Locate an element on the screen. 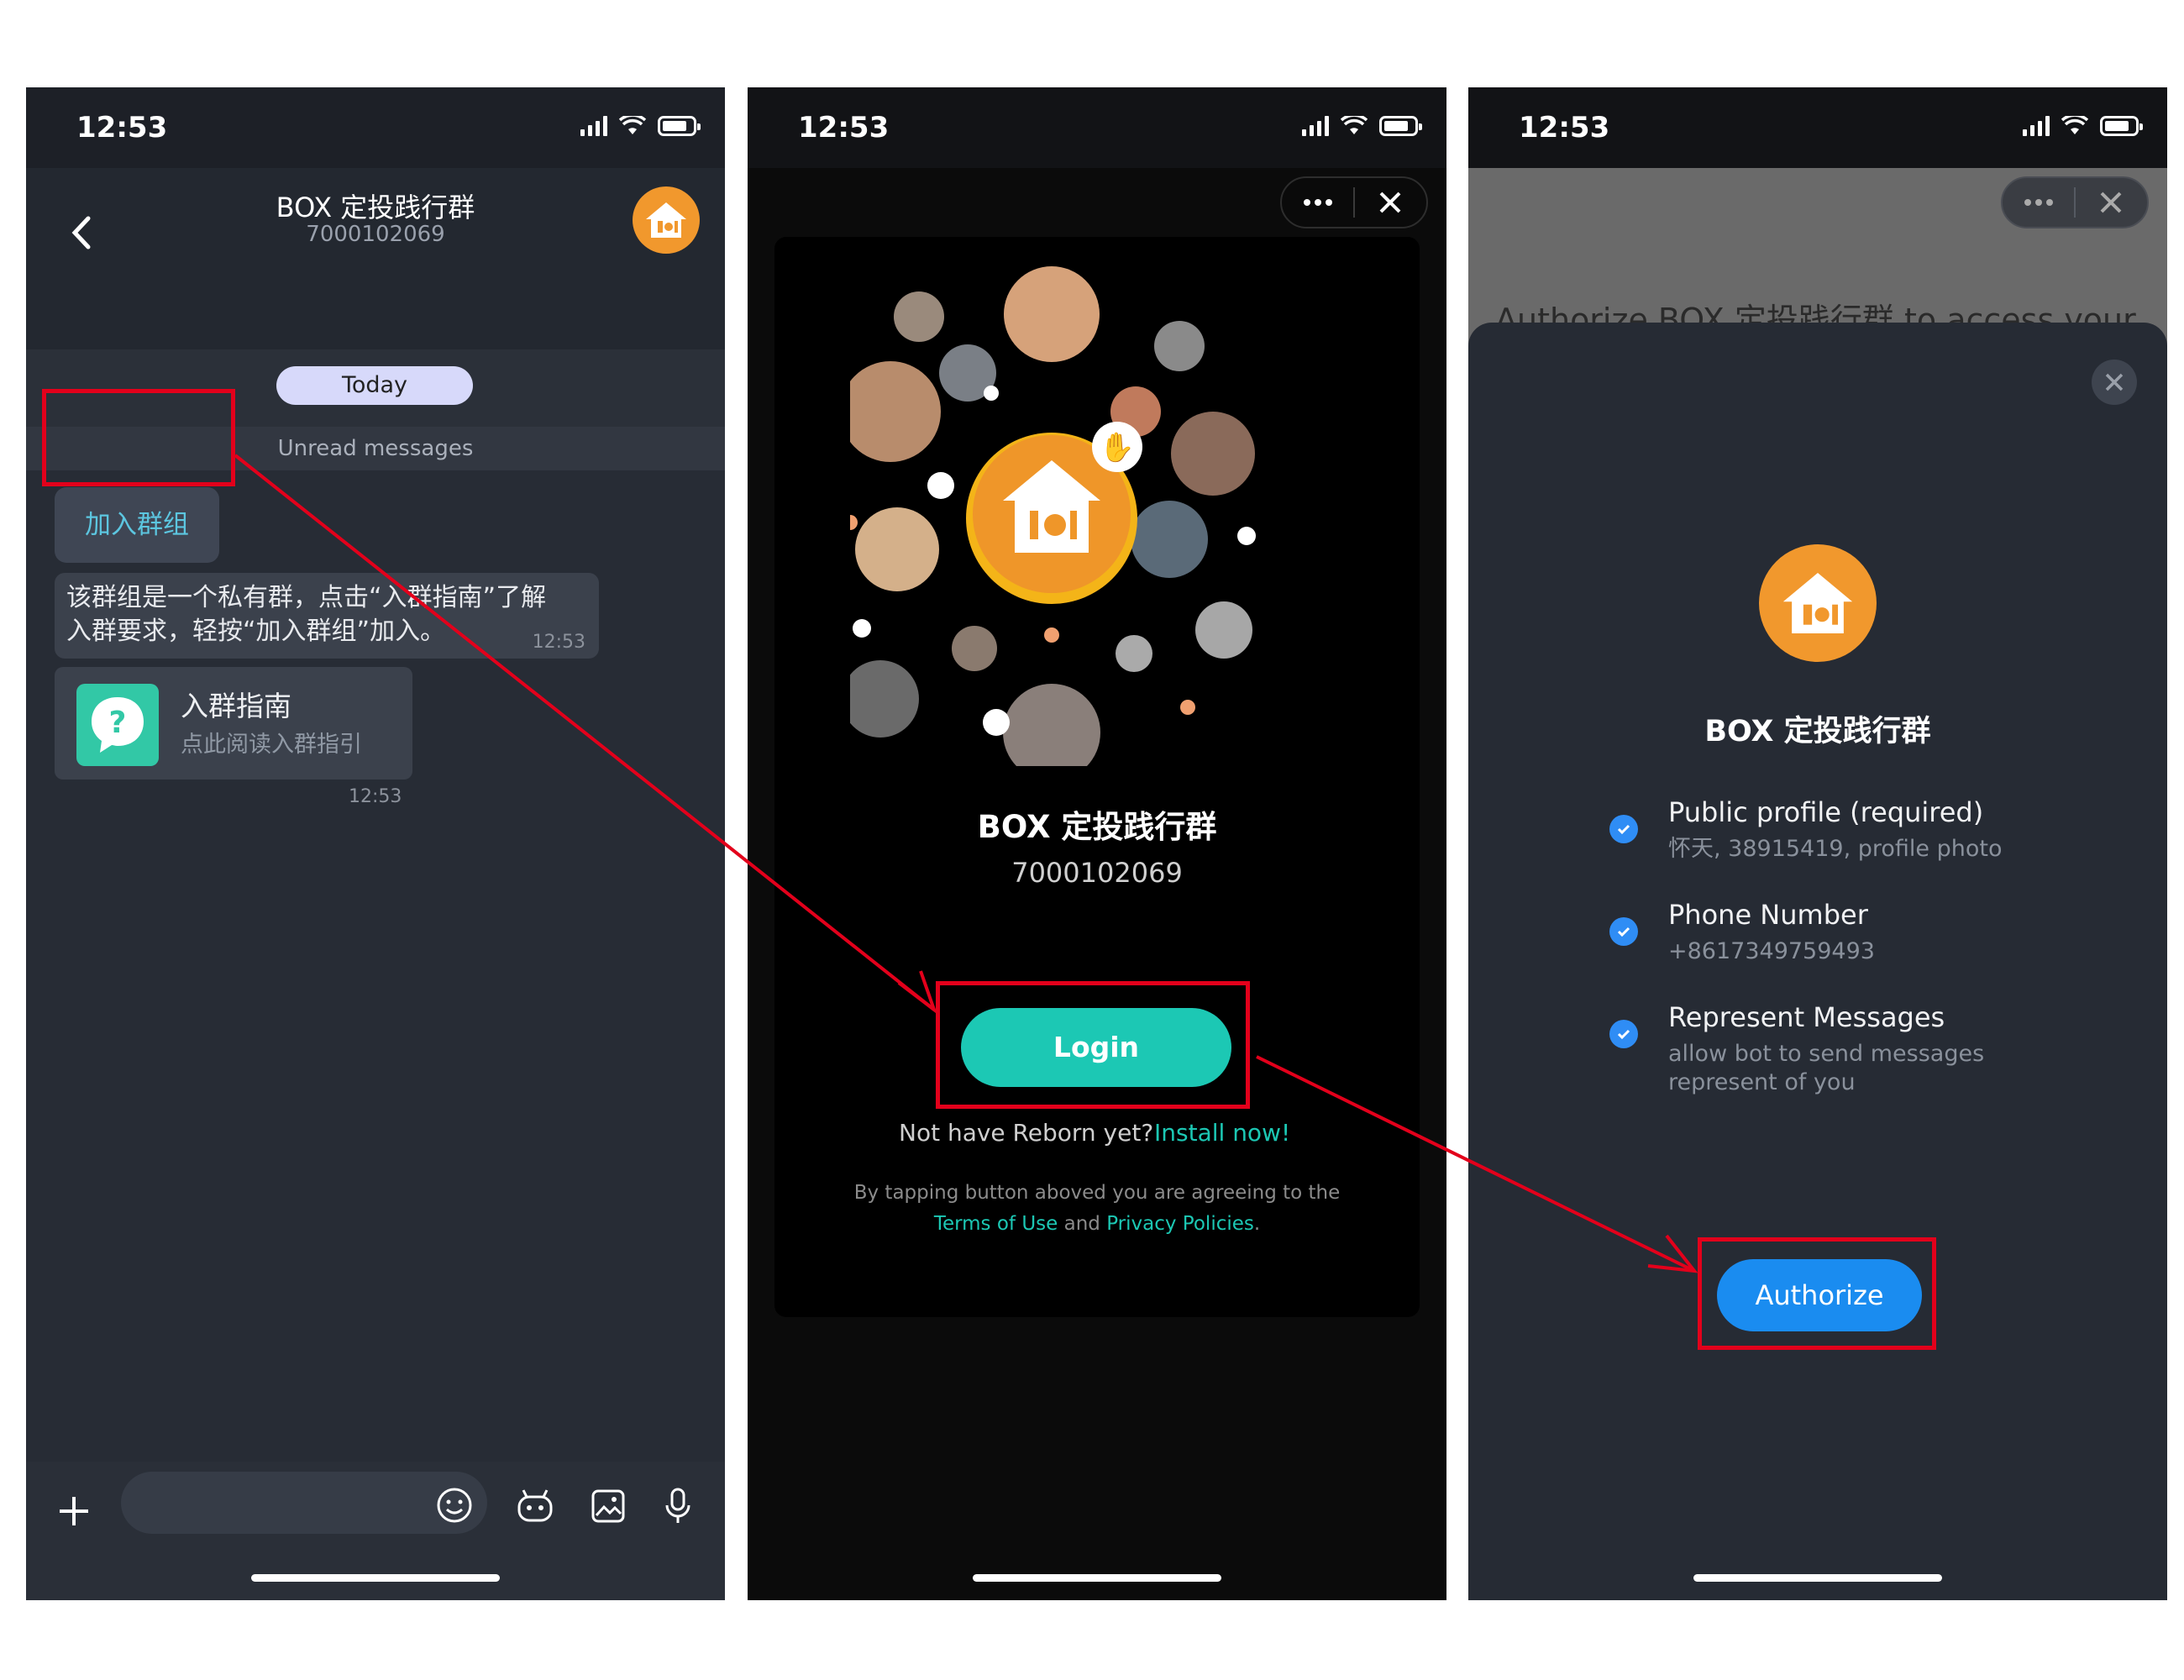  arrow-login-to-authorize is located at coordinates (1475, 1164).